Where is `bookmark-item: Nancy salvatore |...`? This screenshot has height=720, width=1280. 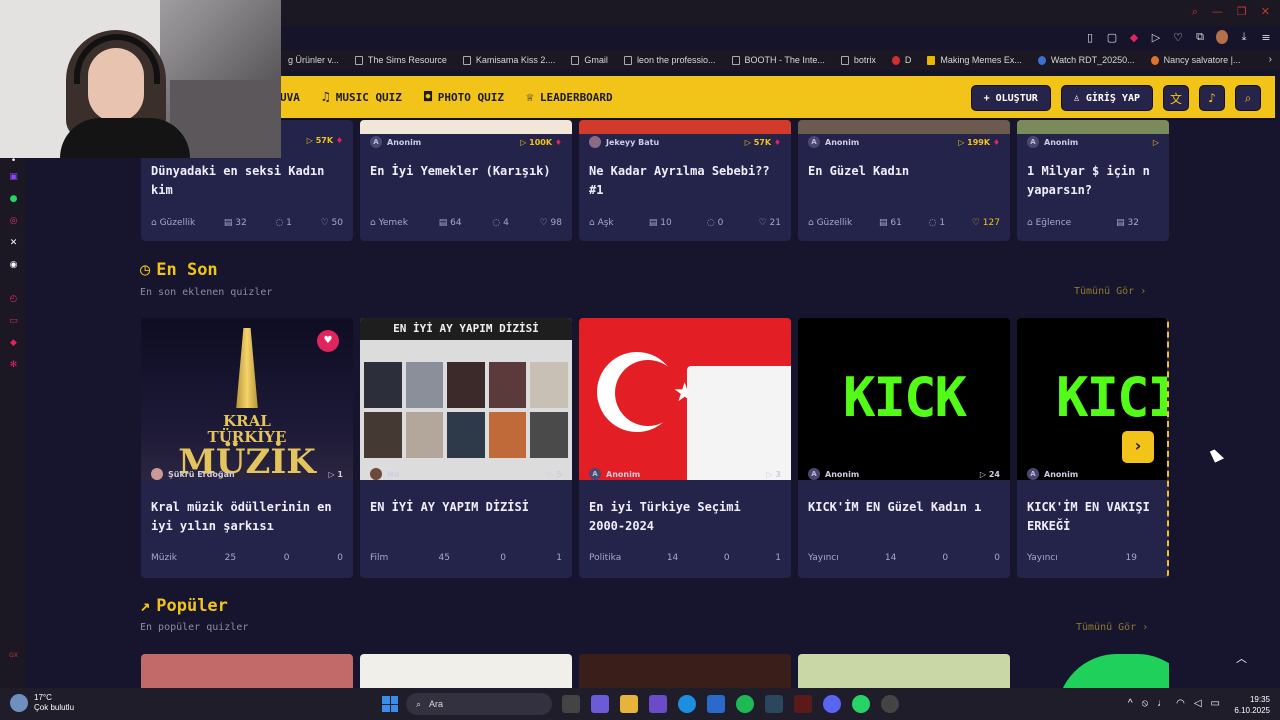 bookmark-item: Nancy salvatore |... is located at coordinates (1196, 60).